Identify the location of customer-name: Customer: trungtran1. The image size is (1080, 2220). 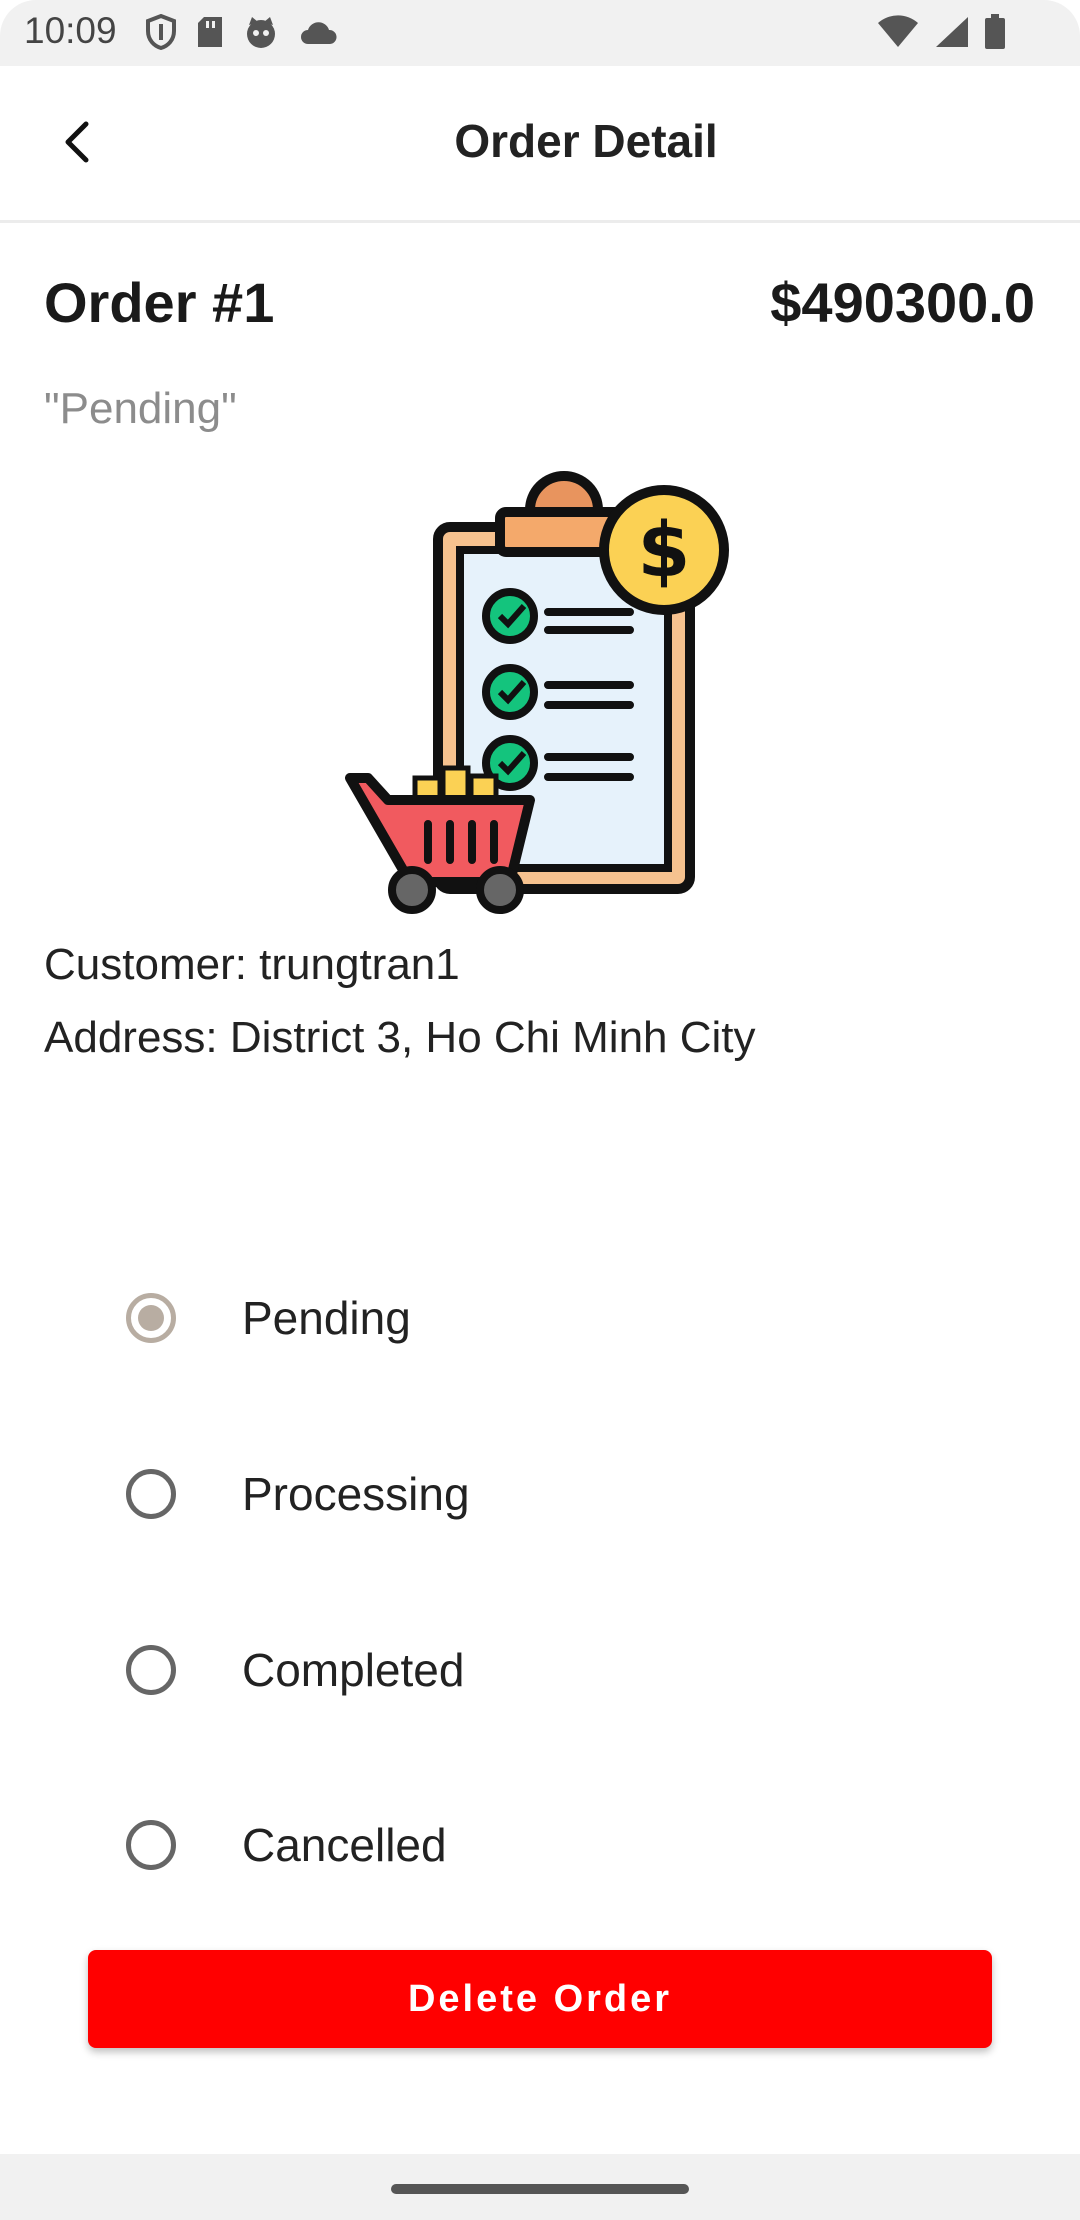
(252, 964).